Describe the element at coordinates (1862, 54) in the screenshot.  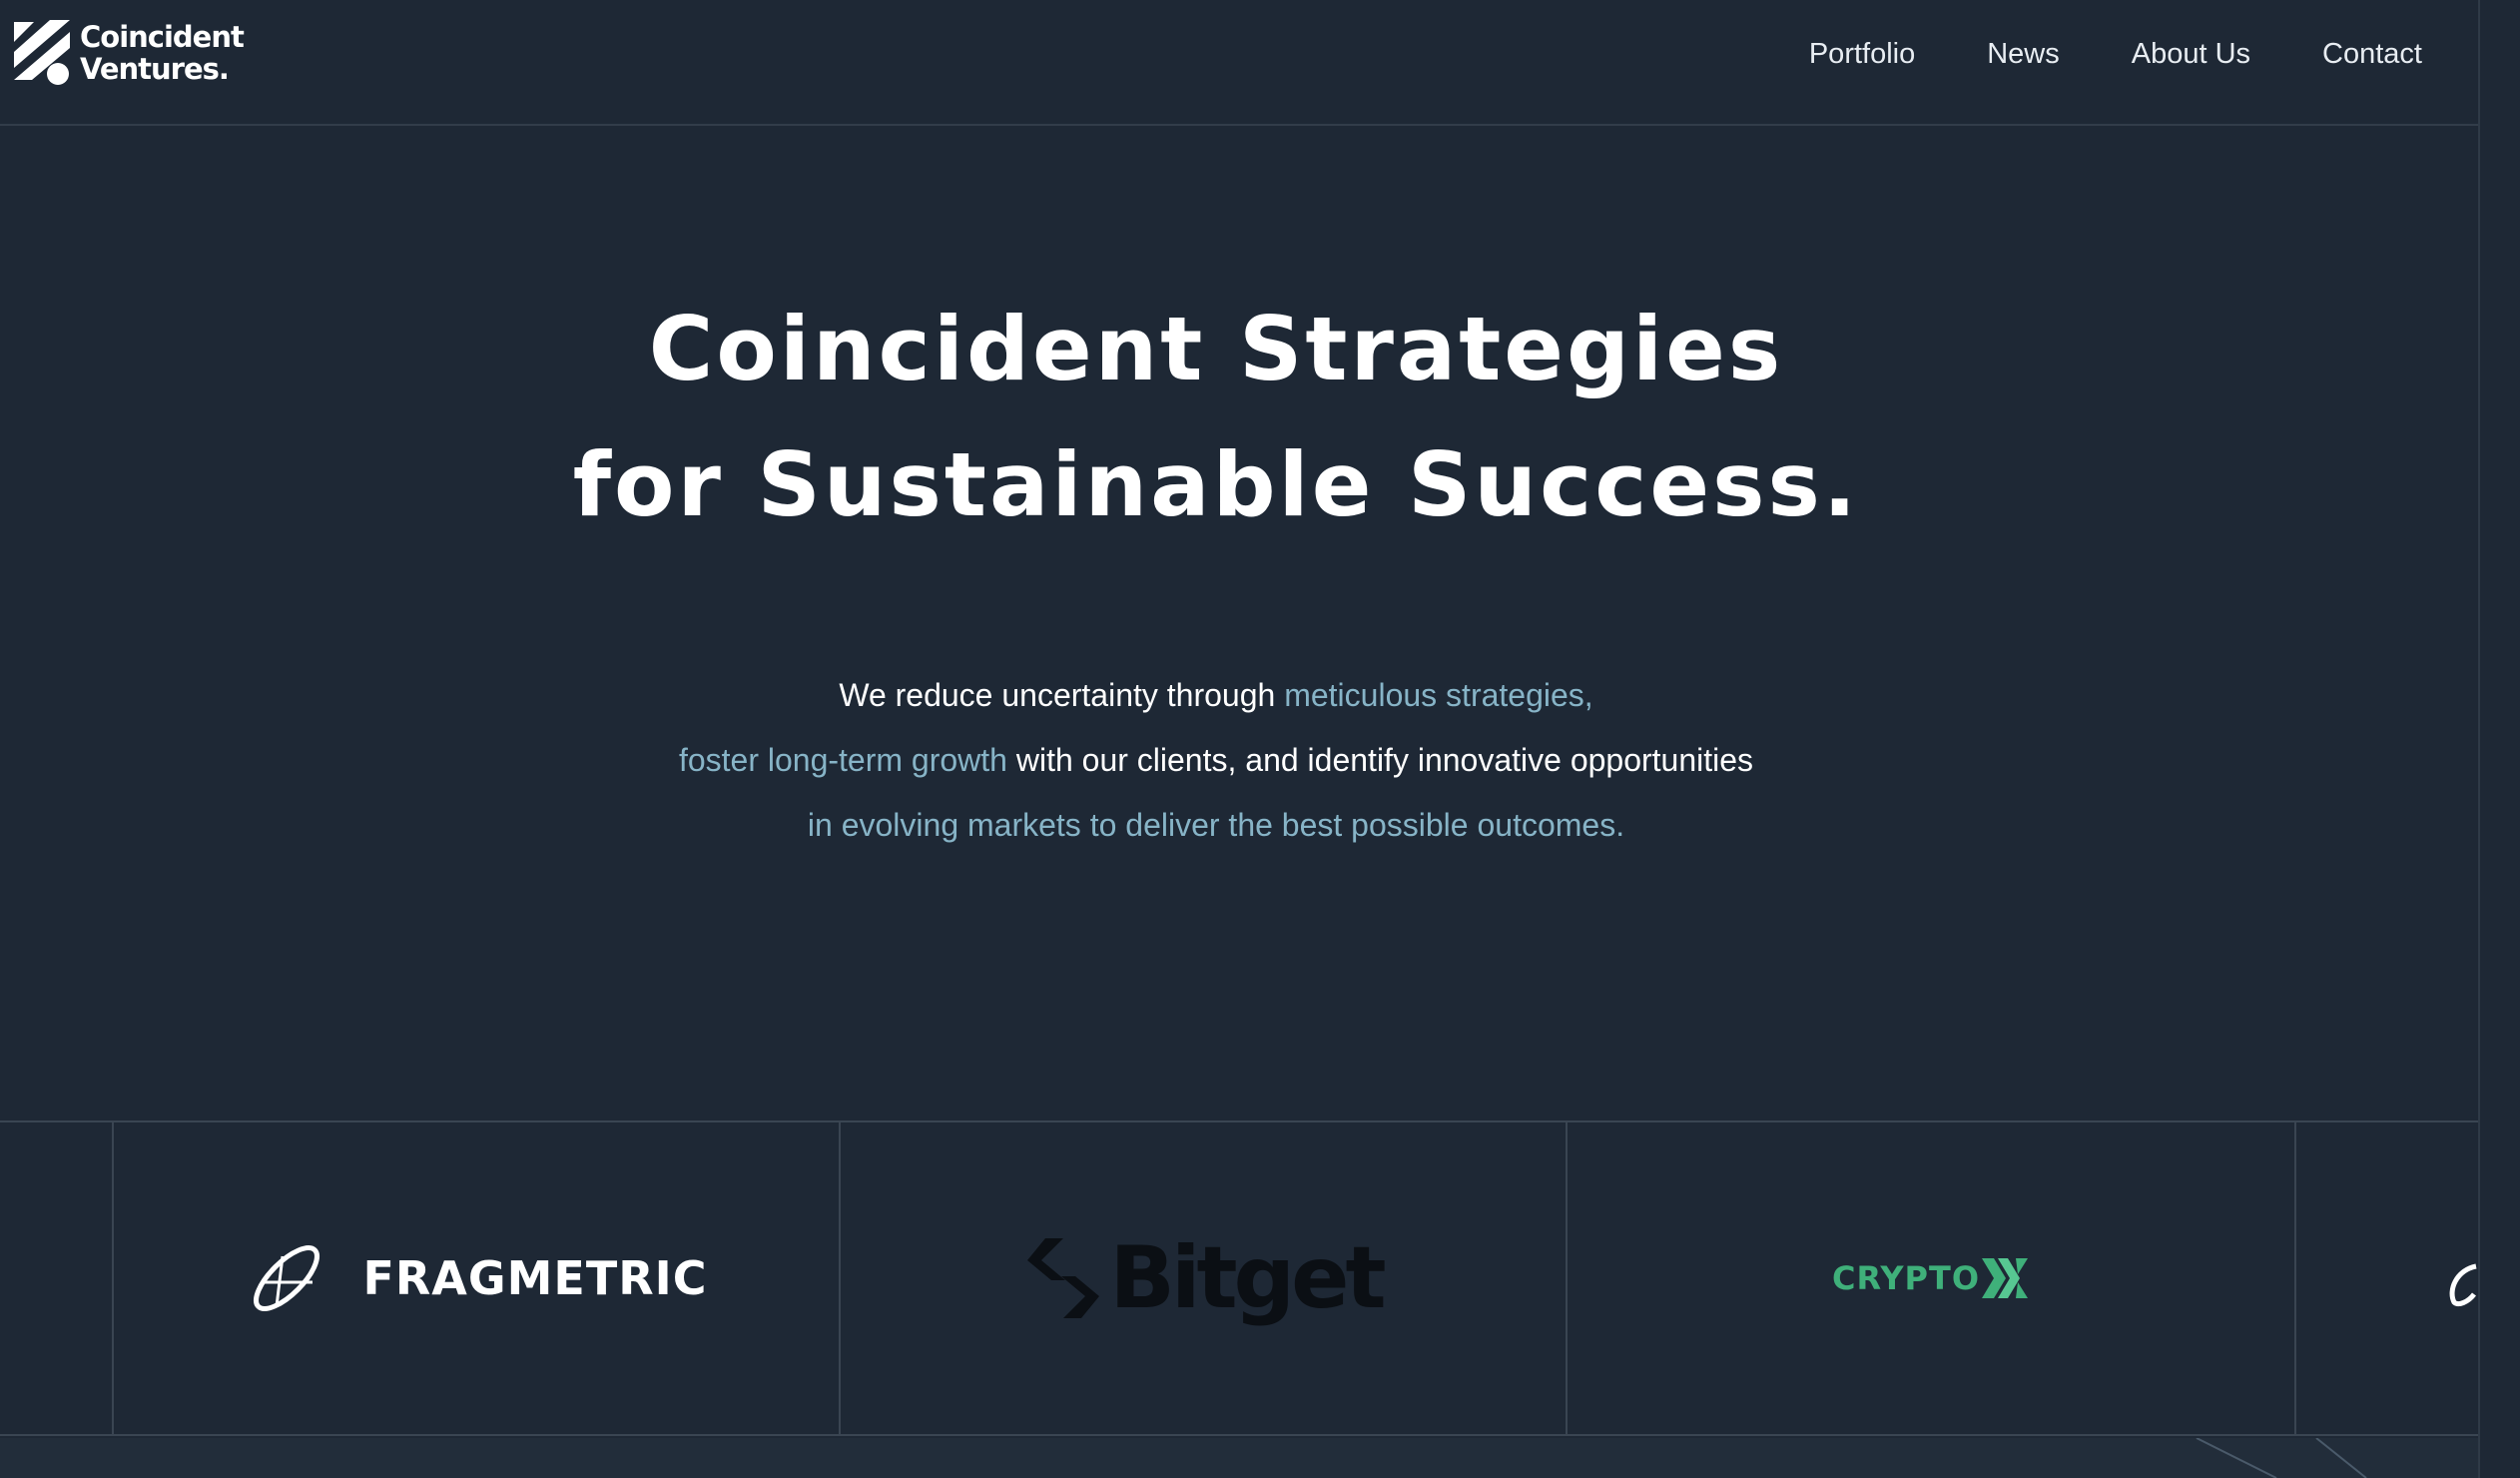
I see `nav-portfolio: Portfolio` at that location.